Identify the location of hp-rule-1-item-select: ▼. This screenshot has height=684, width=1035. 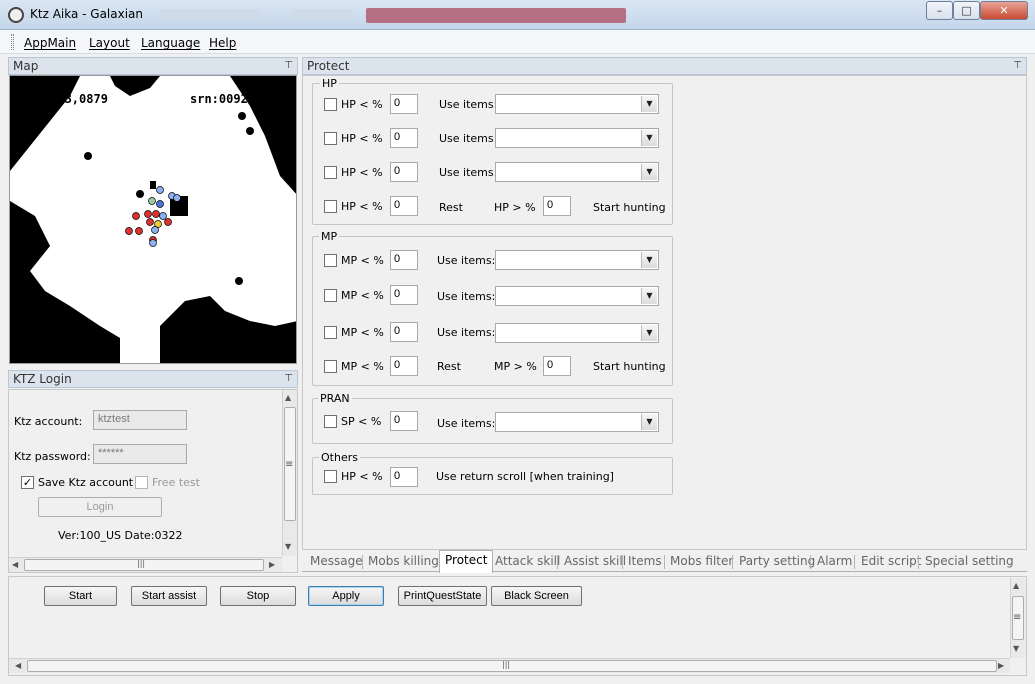
(577, 104).